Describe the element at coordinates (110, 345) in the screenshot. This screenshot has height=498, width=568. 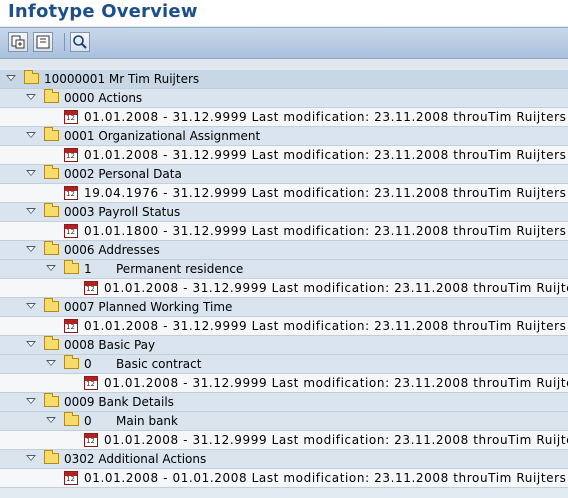
I see `infotype-label: 0008 Basic Pay` at that location.